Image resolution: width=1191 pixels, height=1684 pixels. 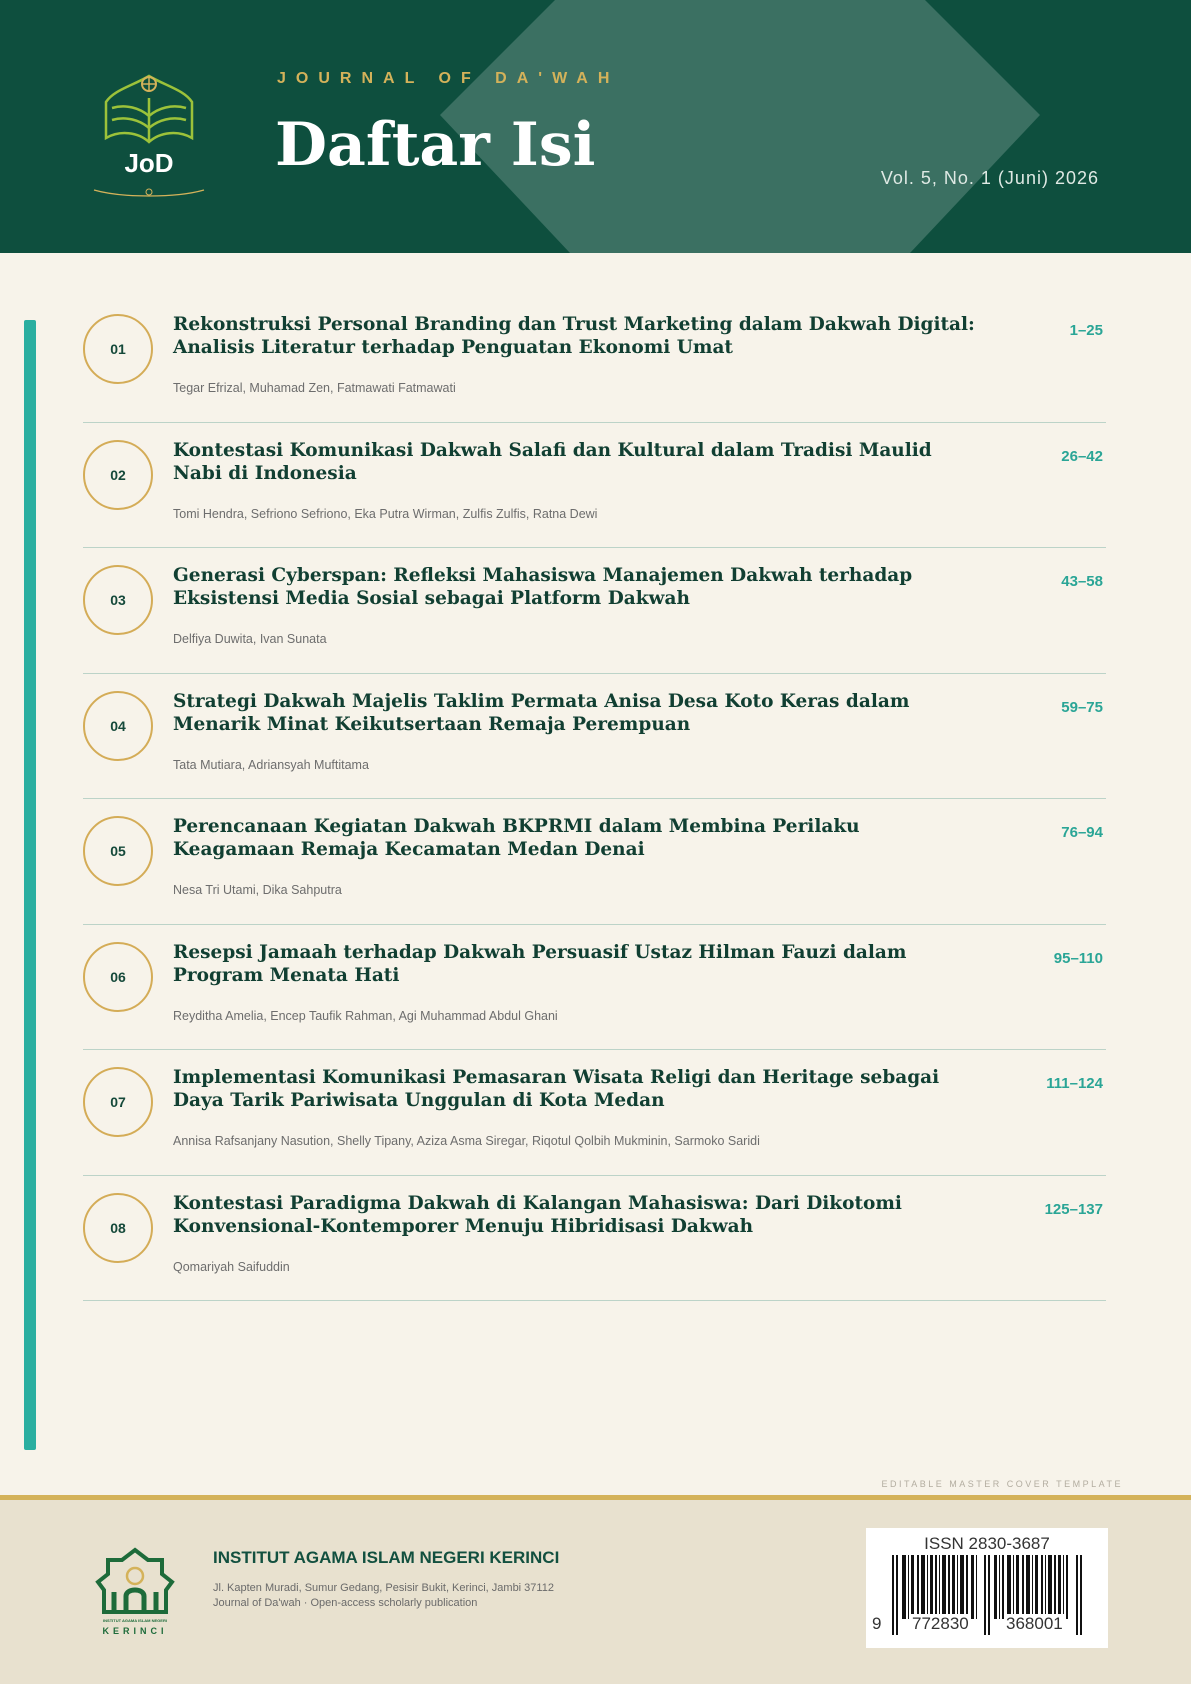 I want to click on institution-name: INSTITUT AGAMA ISLAM NEGERI KERINCI, so click(x=386, y=1557).